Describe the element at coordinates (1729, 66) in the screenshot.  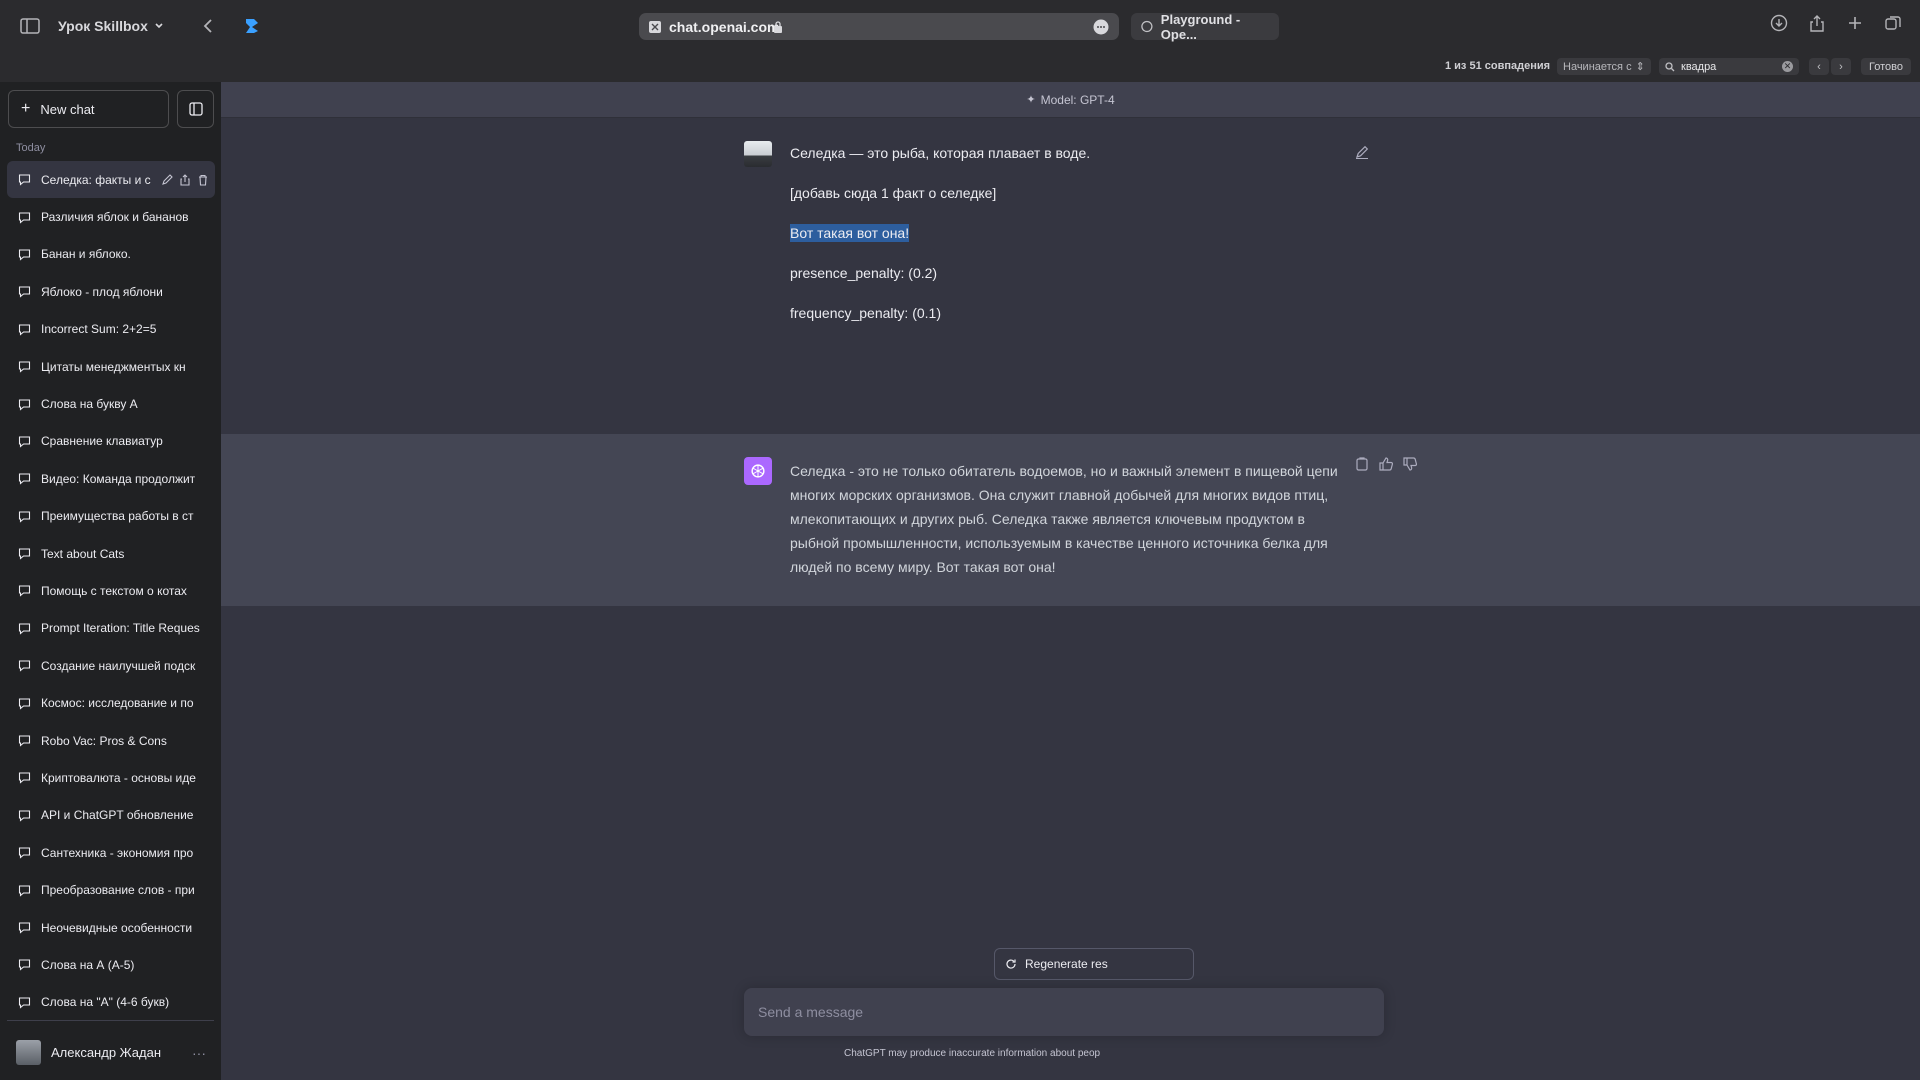
I see `find-input: квадра ✕` at that location.